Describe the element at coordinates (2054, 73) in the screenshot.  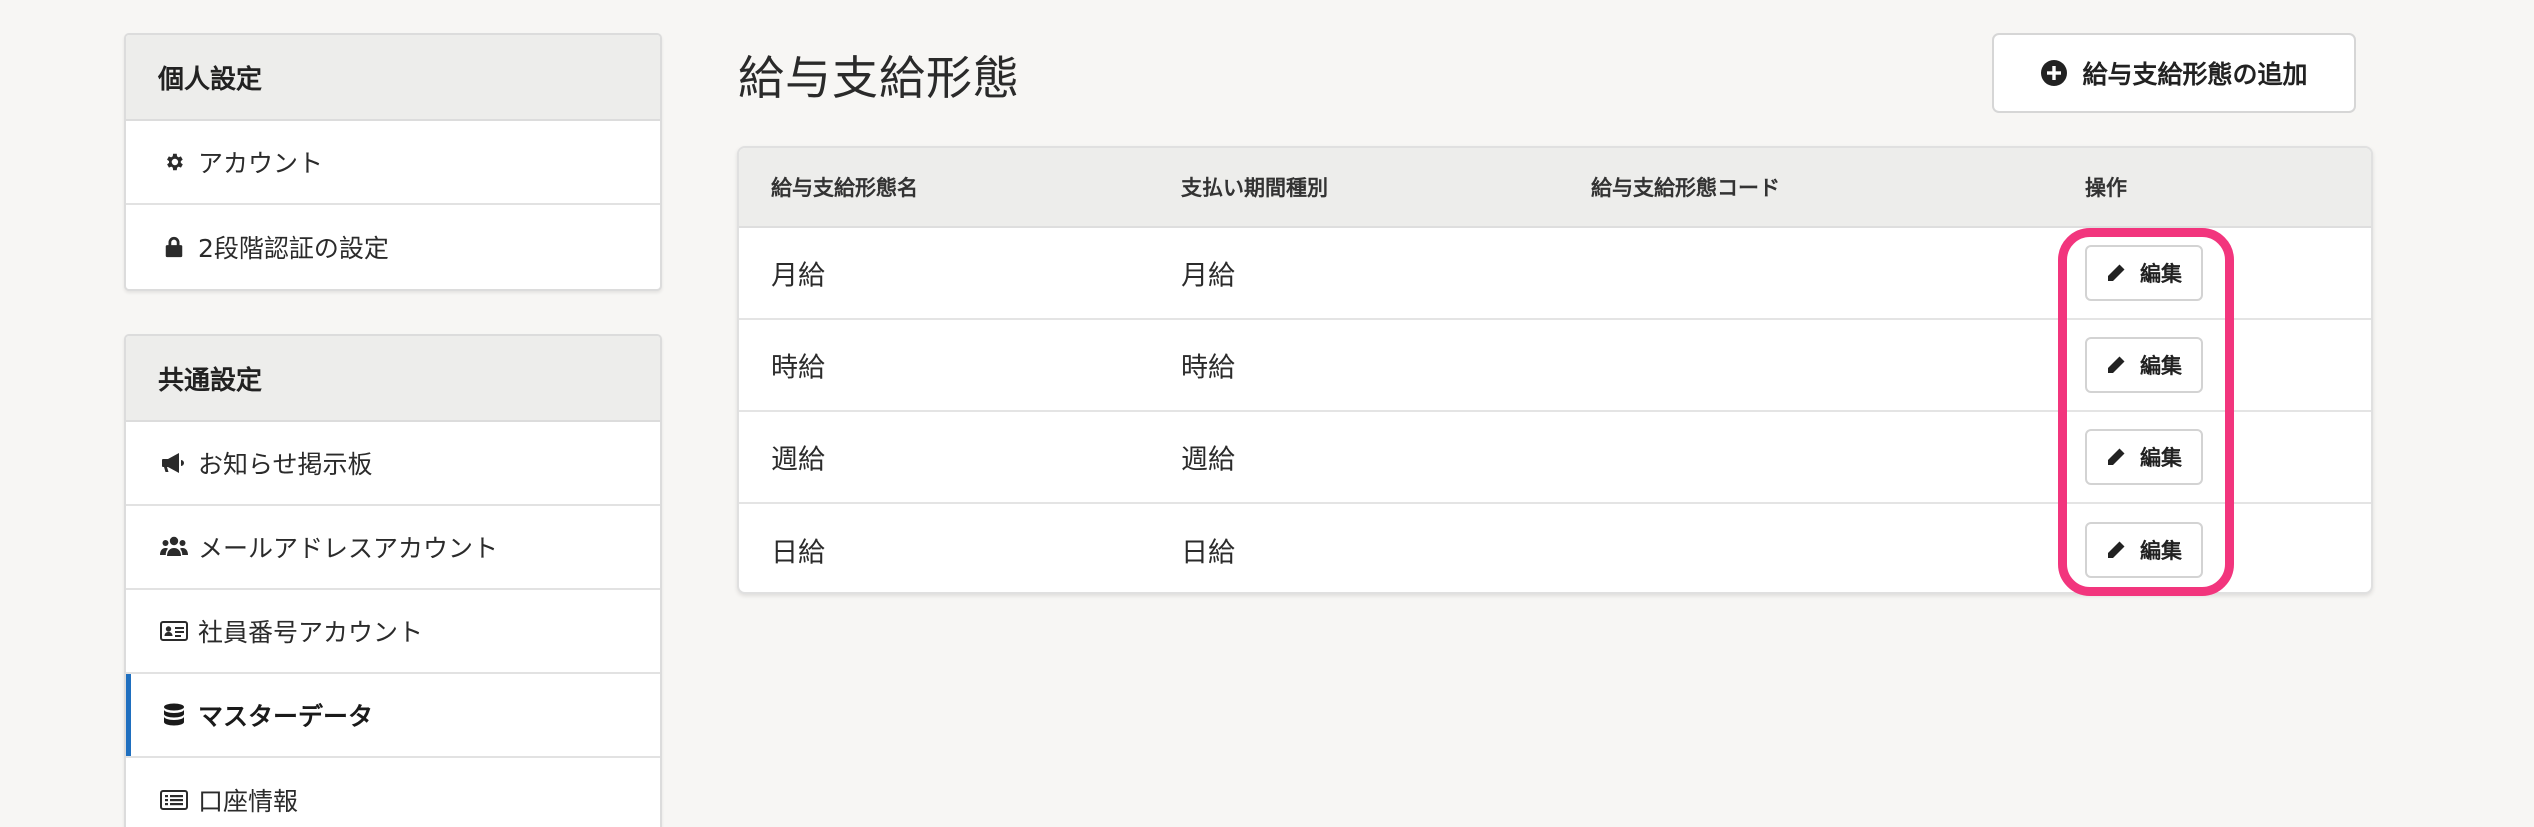
I see `plus-circle-icon` at that location.